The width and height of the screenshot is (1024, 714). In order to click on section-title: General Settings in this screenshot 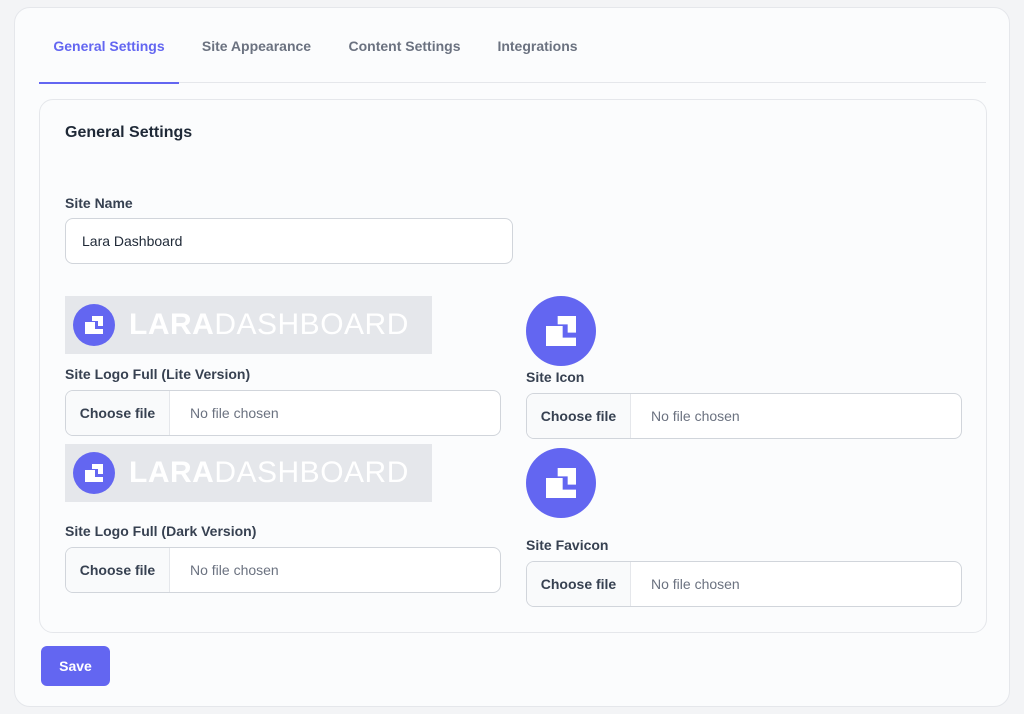, I will do `click(129, 132)`.